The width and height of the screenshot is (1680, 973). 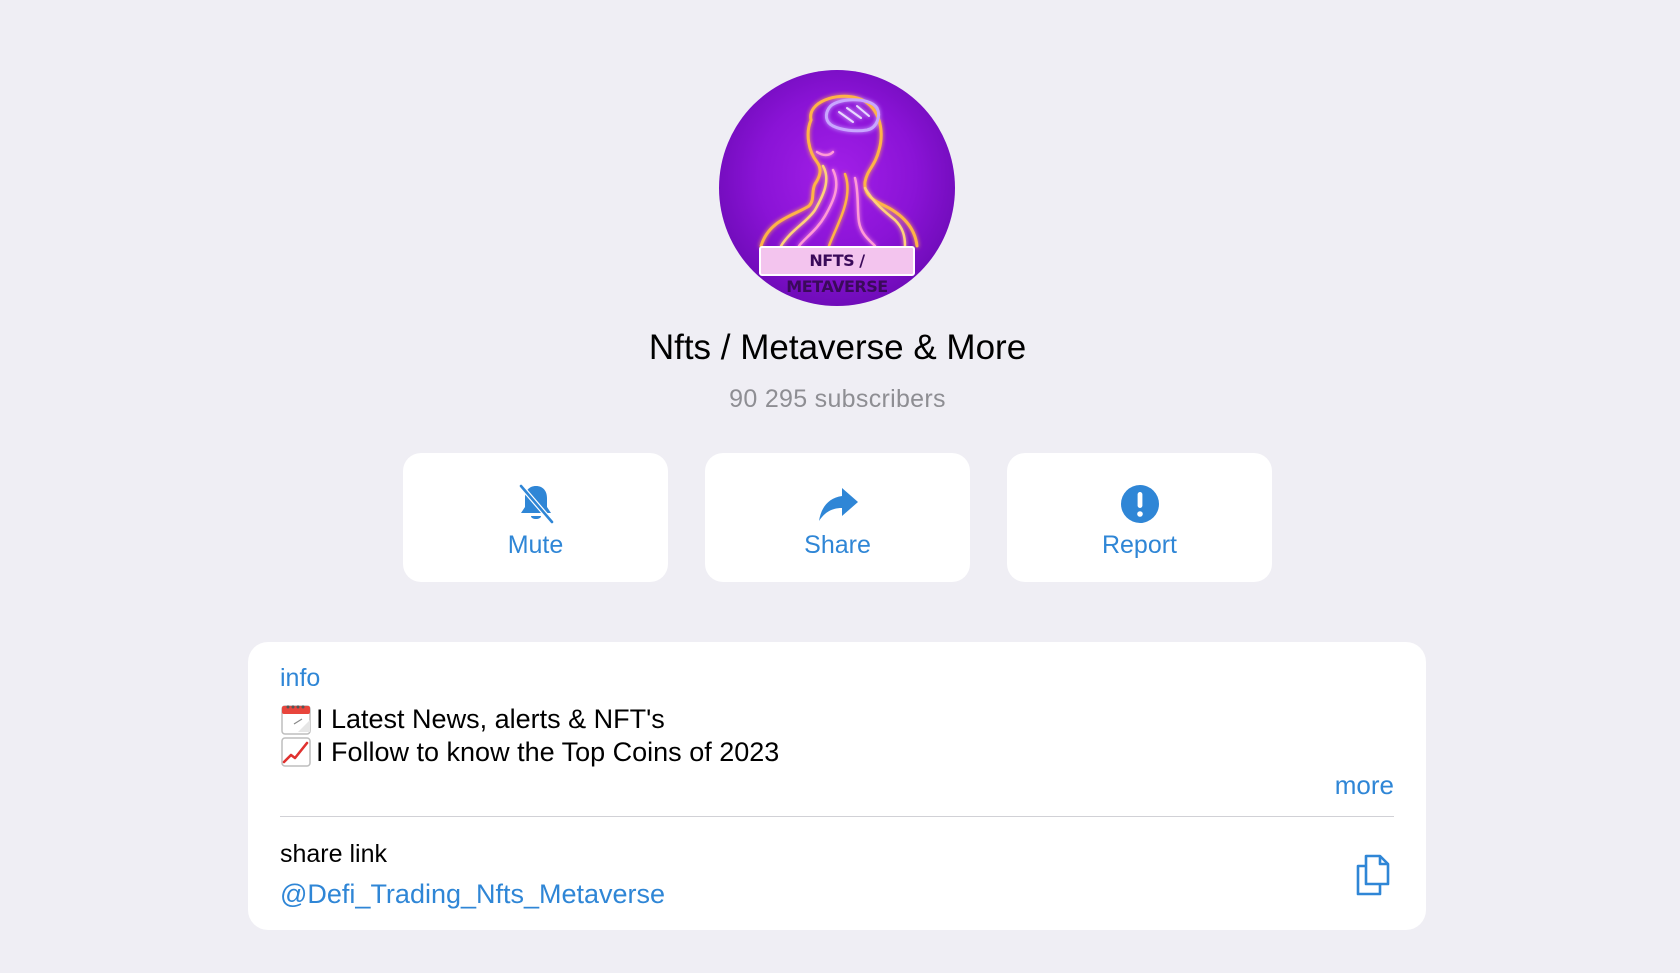 I want to click on share-label: Share, so click(x=837, y=545).